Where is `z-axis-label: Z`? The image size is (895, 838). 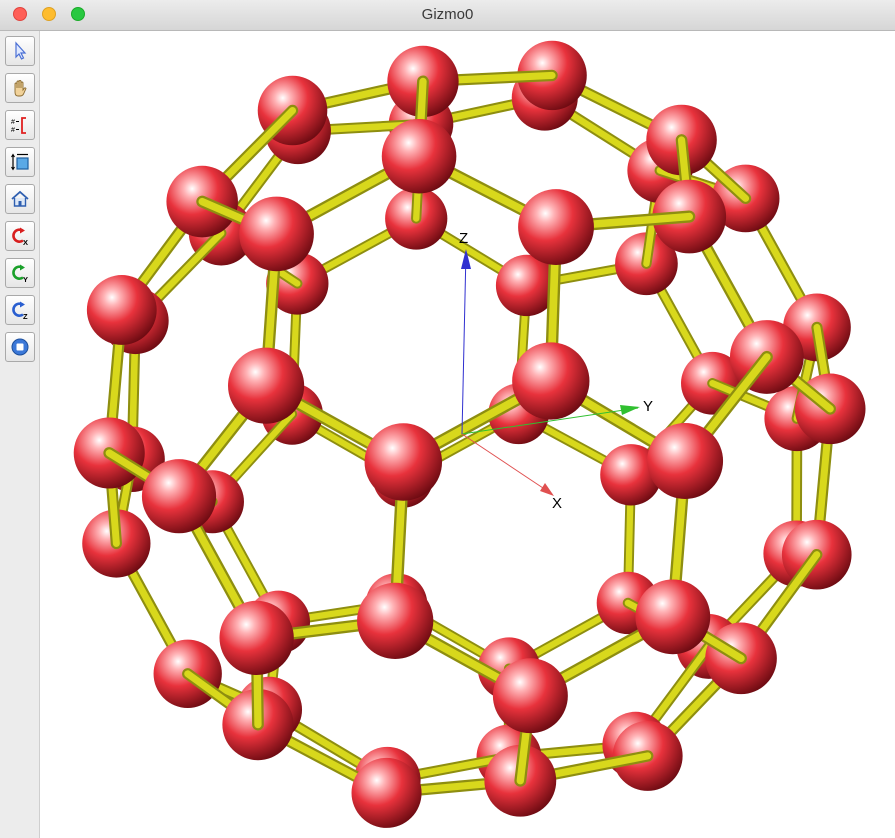 z-axis-label: Z is located at coordinates (463, 238).